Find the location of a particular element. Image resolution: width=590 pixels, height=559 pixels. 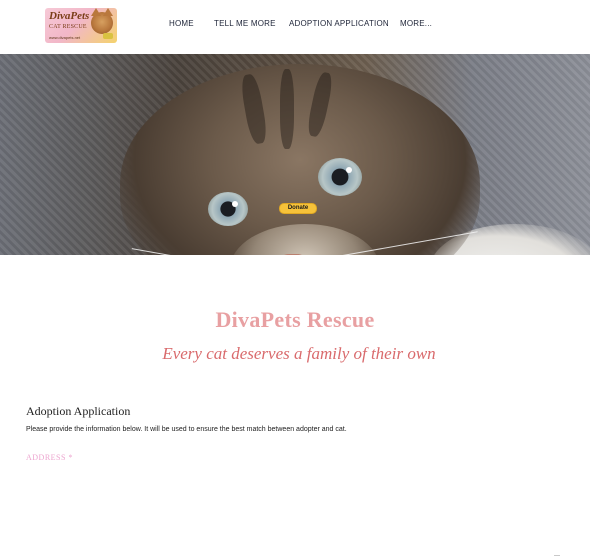

kitten-eye-left is located at coordinates (228, 209).